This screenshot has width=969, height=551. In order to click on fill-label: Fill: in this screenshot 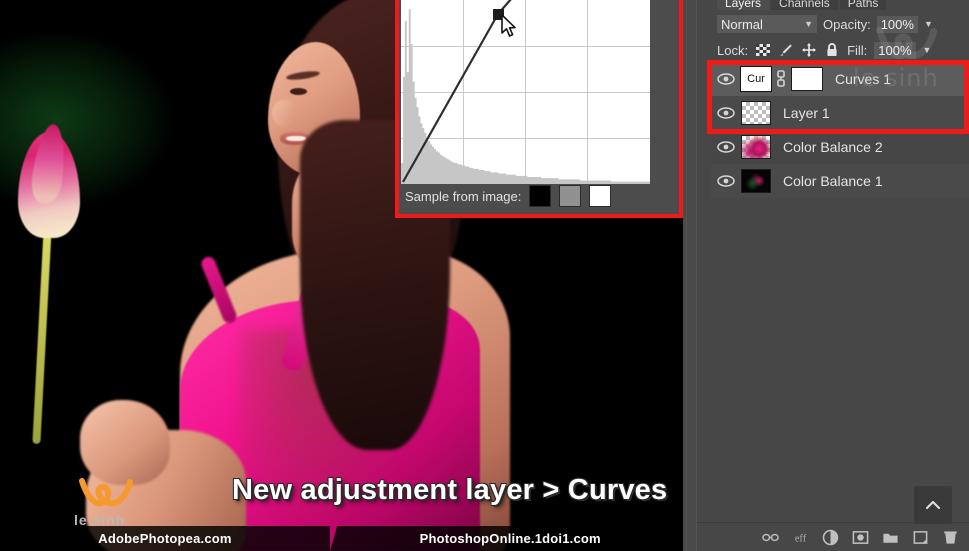, I will do `click(857, 50)`.